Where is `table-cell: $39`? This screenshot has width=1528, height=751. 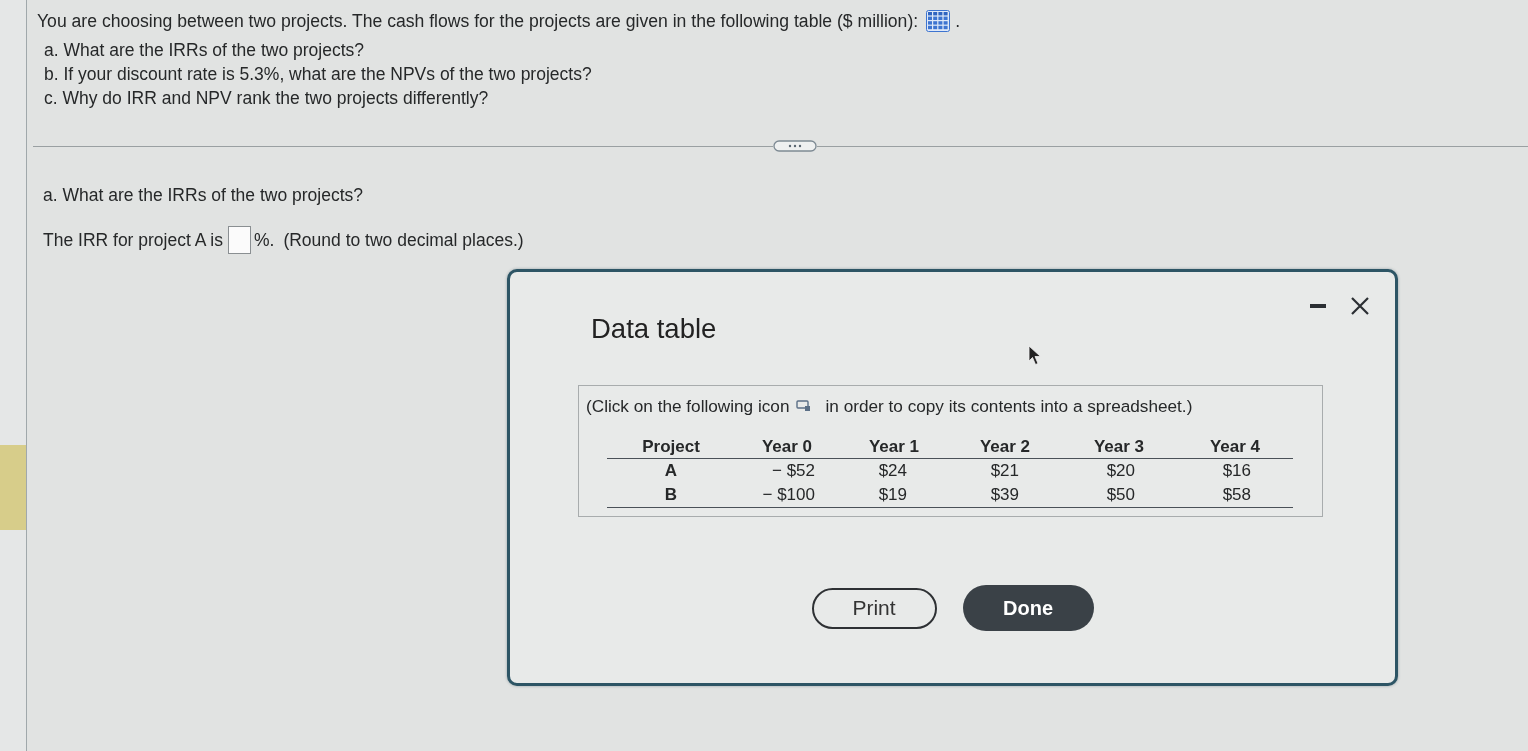 table-cell: $39 is located at coordinates (1005, 495).